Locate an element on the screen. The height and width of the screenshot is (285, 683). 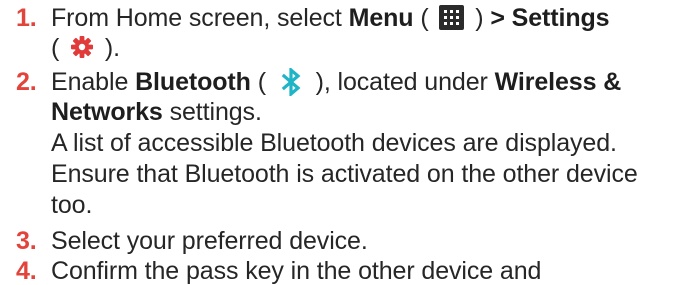
step-3-text: Select your preferred device. is located at coordinates (209, 241).